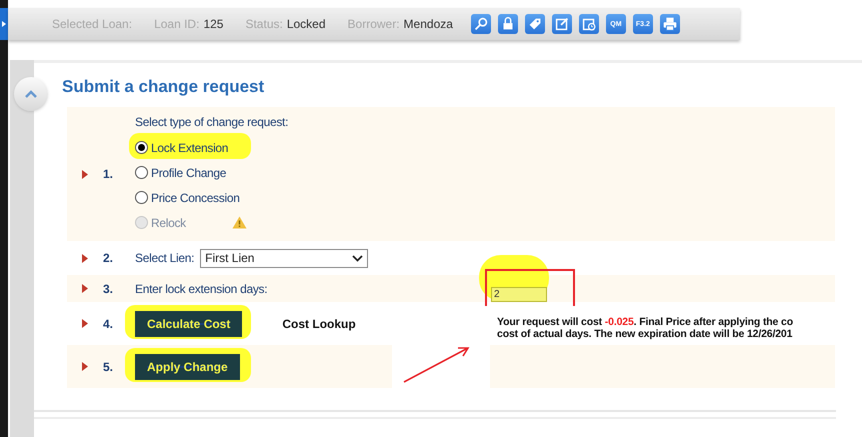 The width and height of the screenshot is (862, 437). I want to click on field-label: Select Lien:, so click(164, 258).